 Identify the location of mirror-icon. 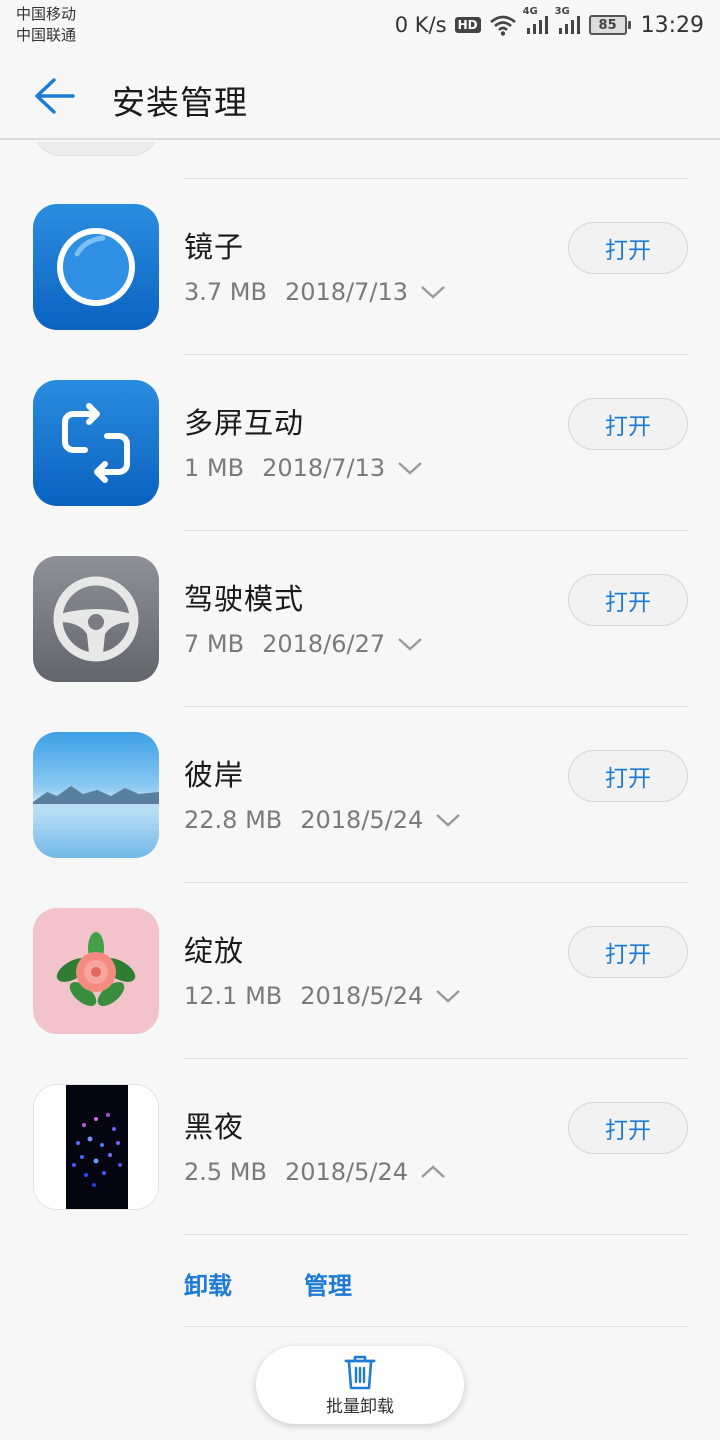
(96, 267).